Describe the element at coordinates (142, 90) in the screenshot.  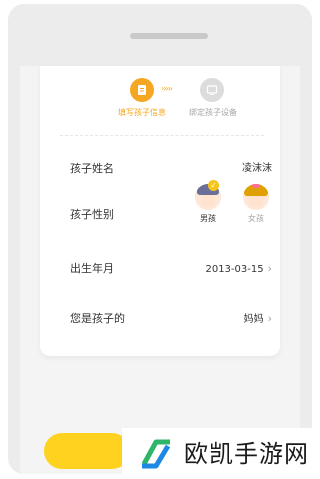
I see `edit-form-icon` at that location.